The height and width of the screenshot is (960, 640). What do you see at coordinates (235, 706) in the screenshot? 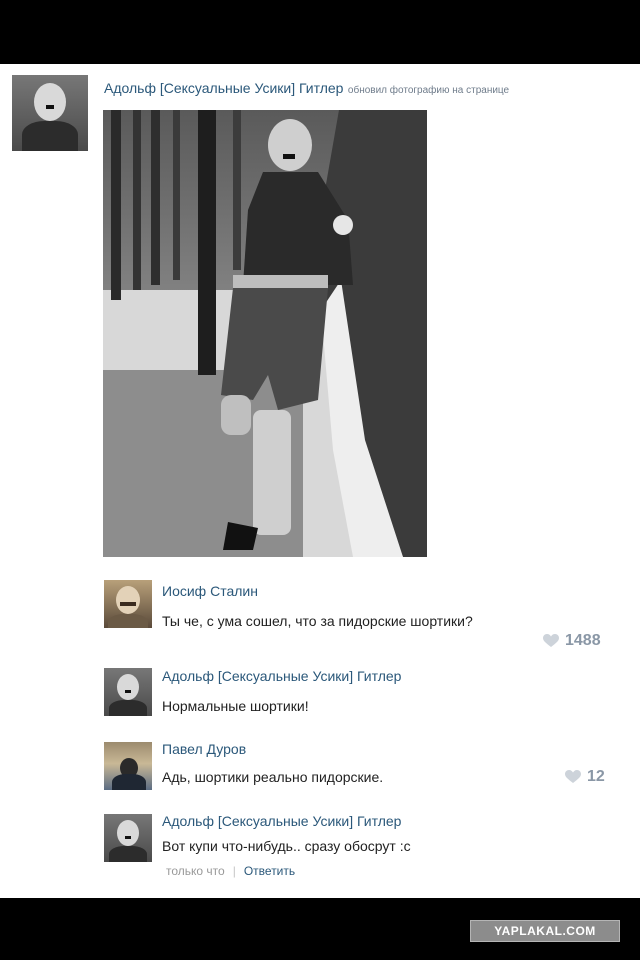
I see `comment-text: Нормальные шортики!` at bounding box center [235, 706].